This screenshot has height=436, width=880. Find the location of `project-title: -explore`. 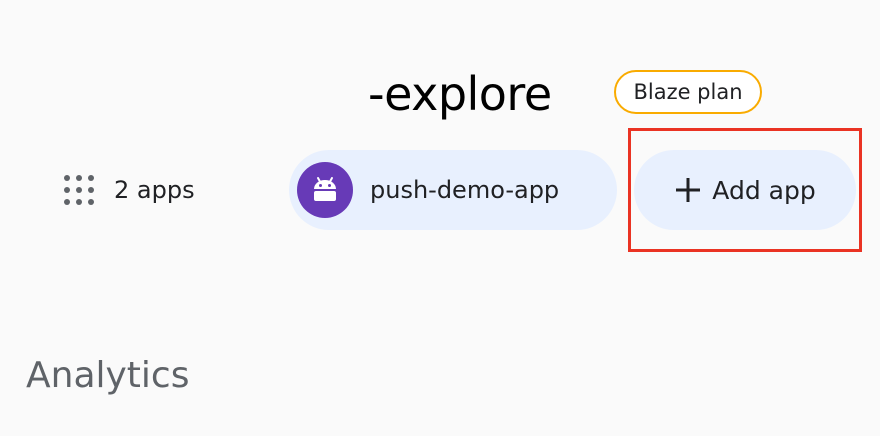

project-title: -explore is located at coordinates (460, 94).